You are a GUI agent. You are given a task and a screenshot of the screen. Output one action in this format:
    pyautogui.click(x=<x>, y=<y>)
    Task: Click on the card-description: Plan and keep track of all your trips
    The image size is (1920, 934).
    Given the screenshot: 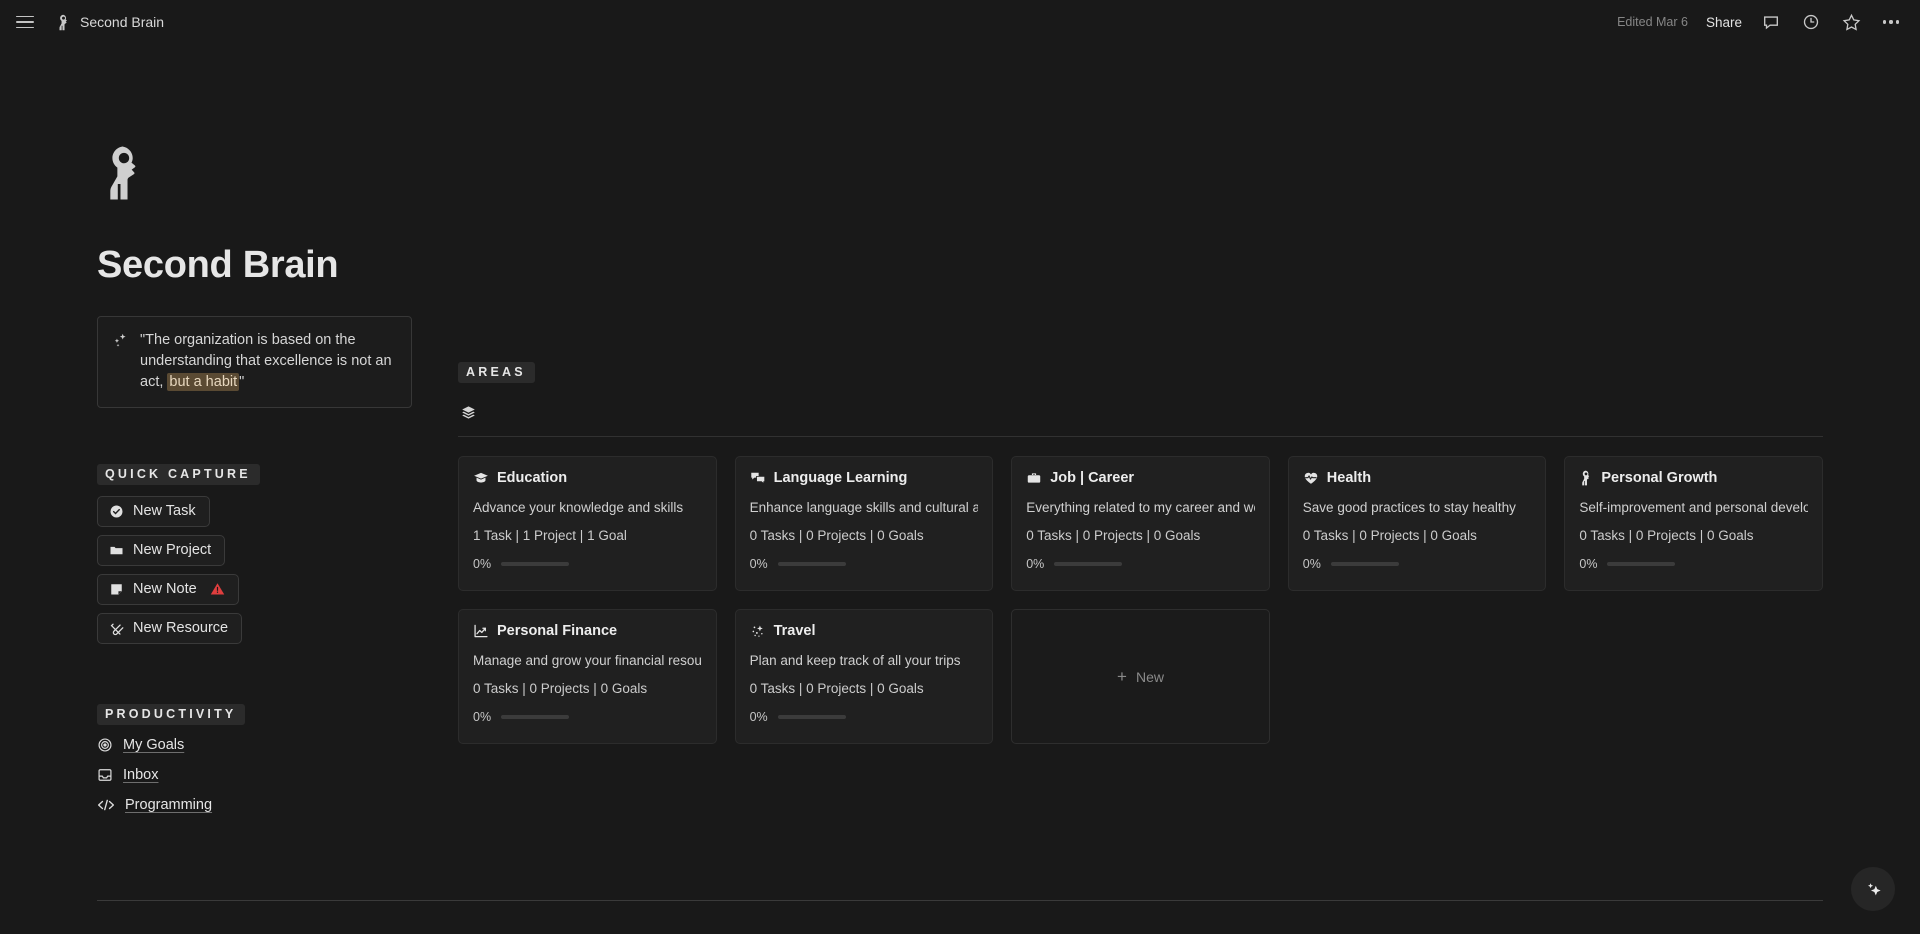 What is the action you would take?
    pyautogui.click(x=855, y=660)
    